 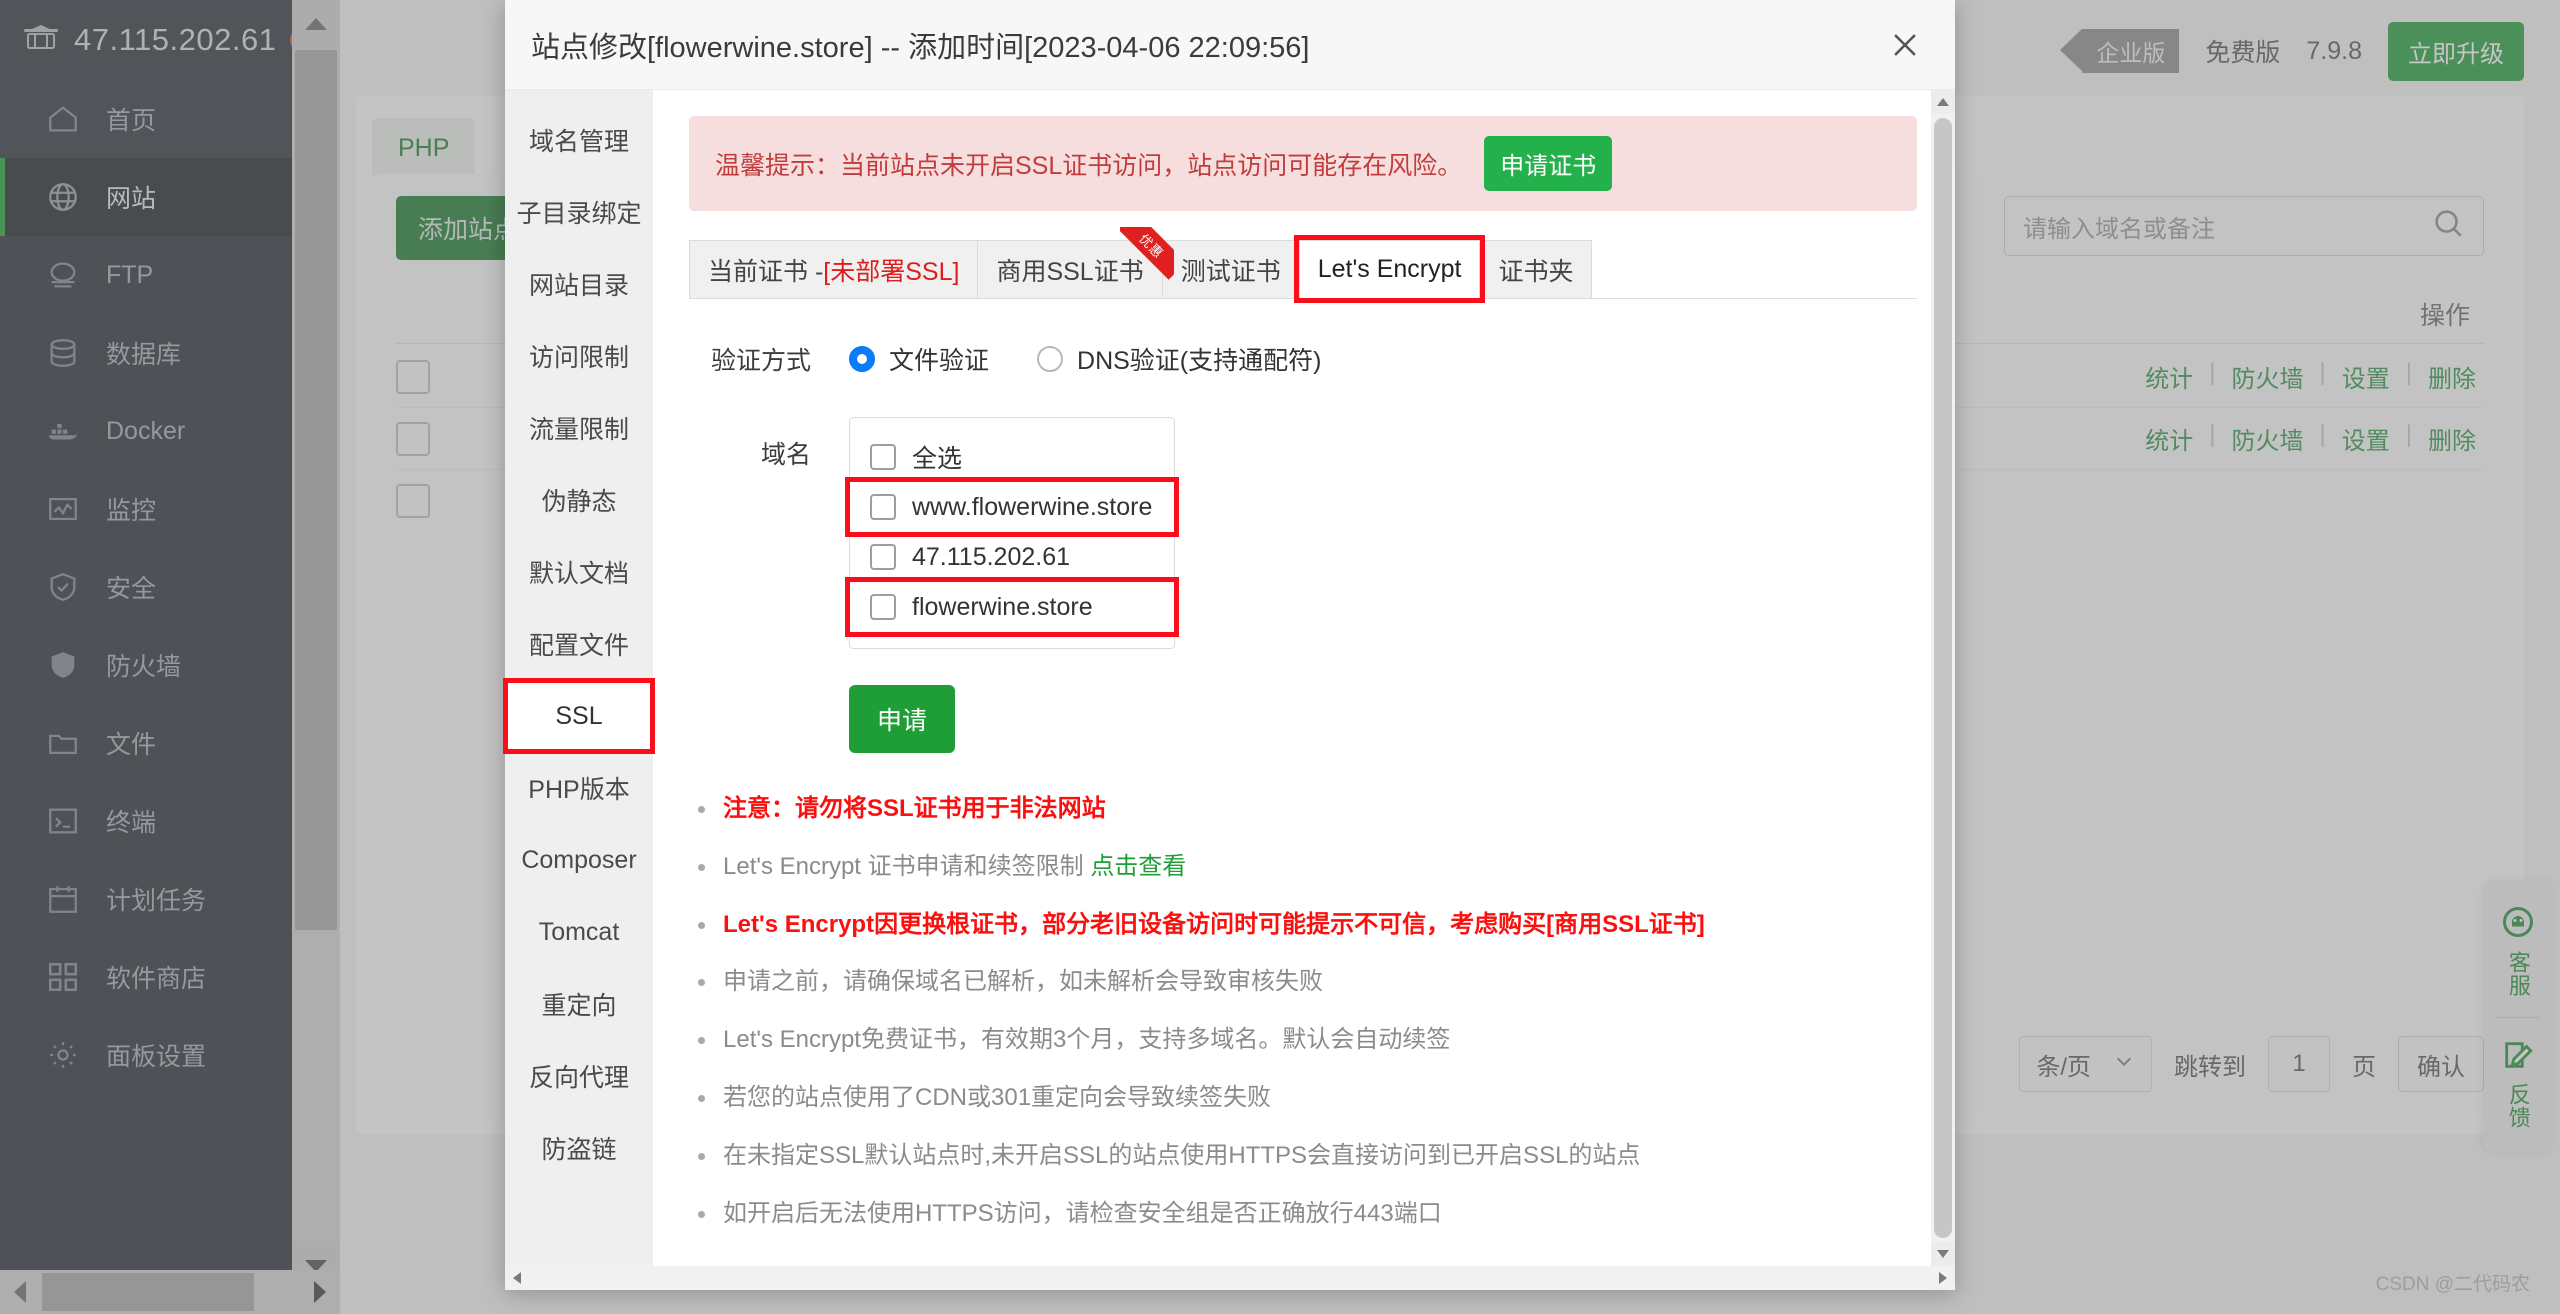 I want to click on verify-method-options: 文件验证 DNS验证(支持通配符), so click(x=1085, y=359).